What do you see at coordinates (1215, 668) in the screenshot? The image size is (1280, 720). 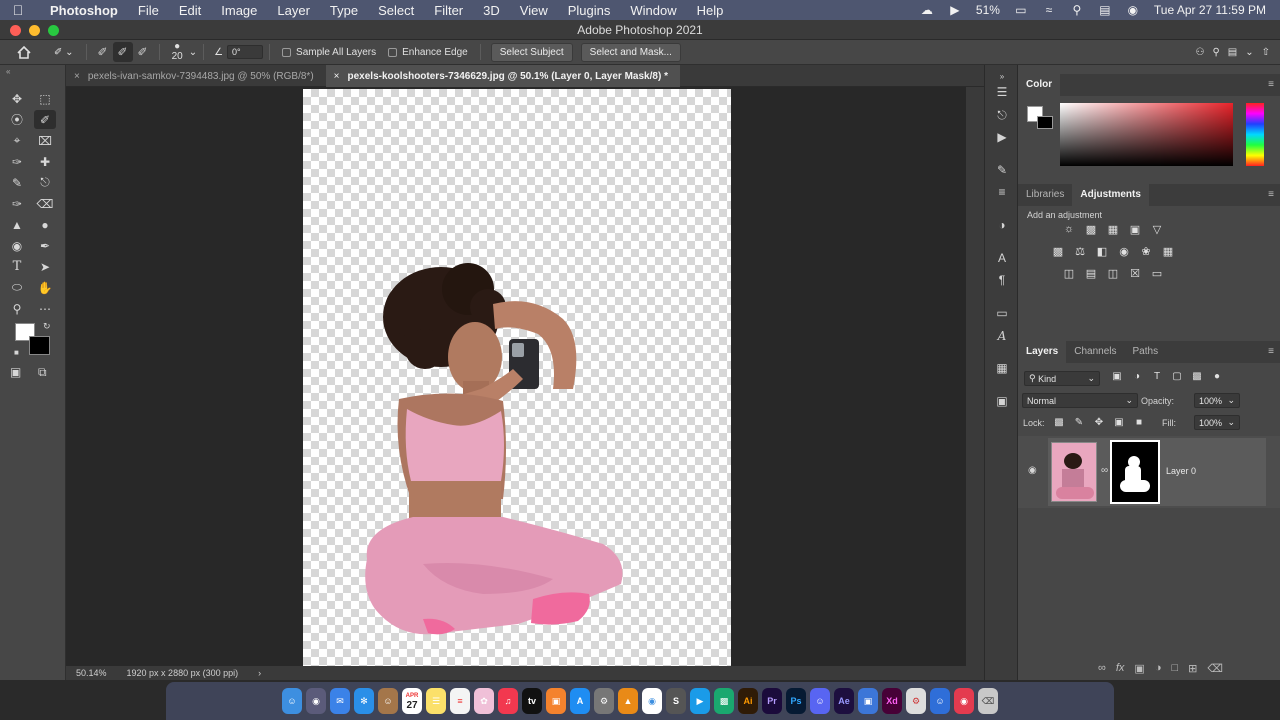 I see `delete-layer-icon: ⌫` at bounding box center [1215, 668].